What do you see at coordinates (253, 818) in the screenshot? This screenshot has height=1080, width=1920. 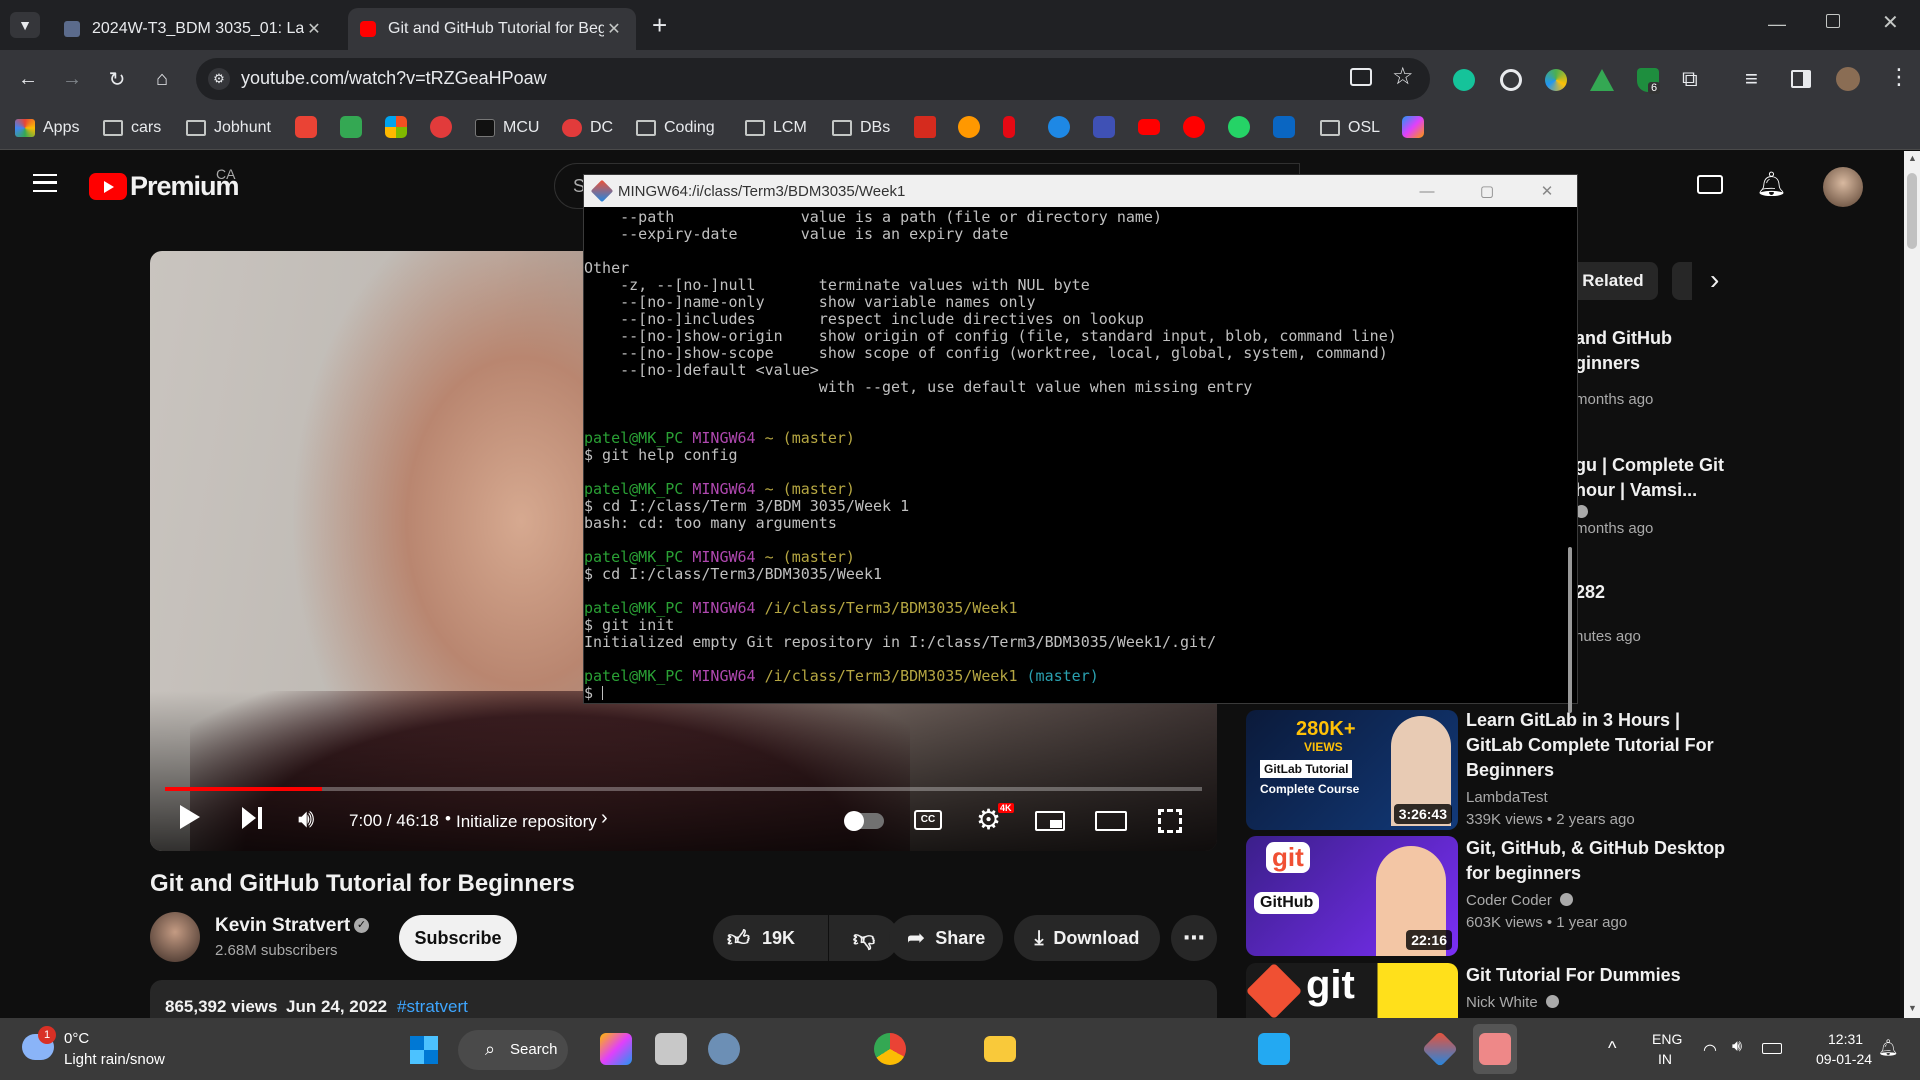 I see `next-video-icon` at bounding box center [253, 818].